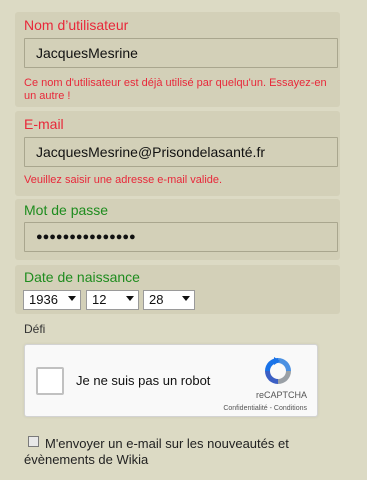  What do you see at coordinates (112, 300) in the screenshot?
I see `birth-month-select: 12` at bounding box center [112, 300].